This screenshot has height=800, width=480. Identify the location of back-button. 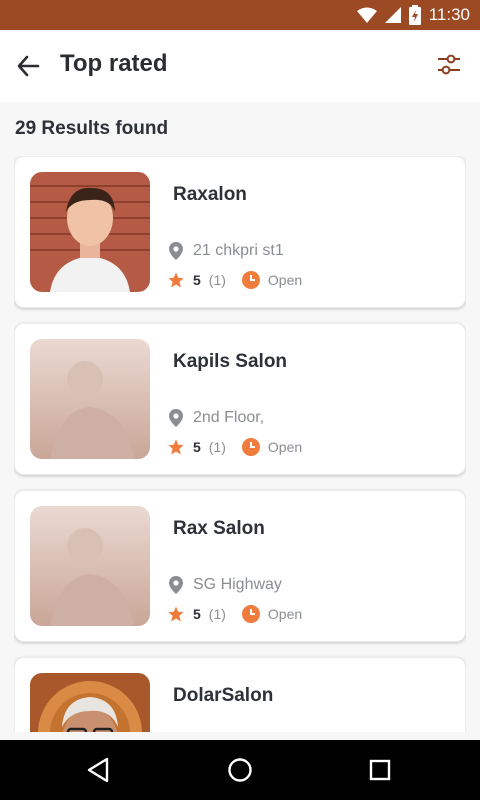
(30, 66).